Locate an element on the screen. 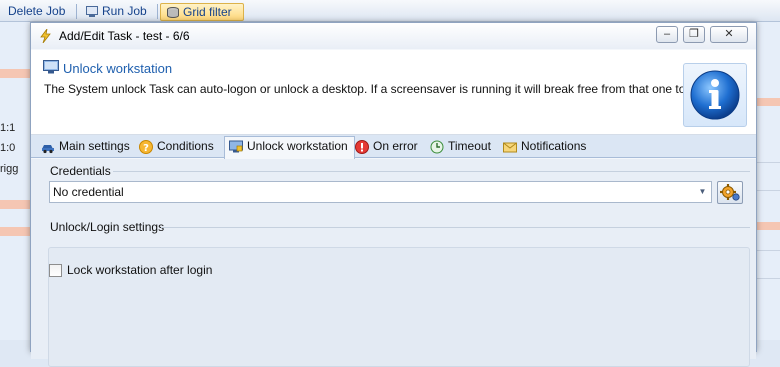  clock-icon is located at coordinates (437, 147).